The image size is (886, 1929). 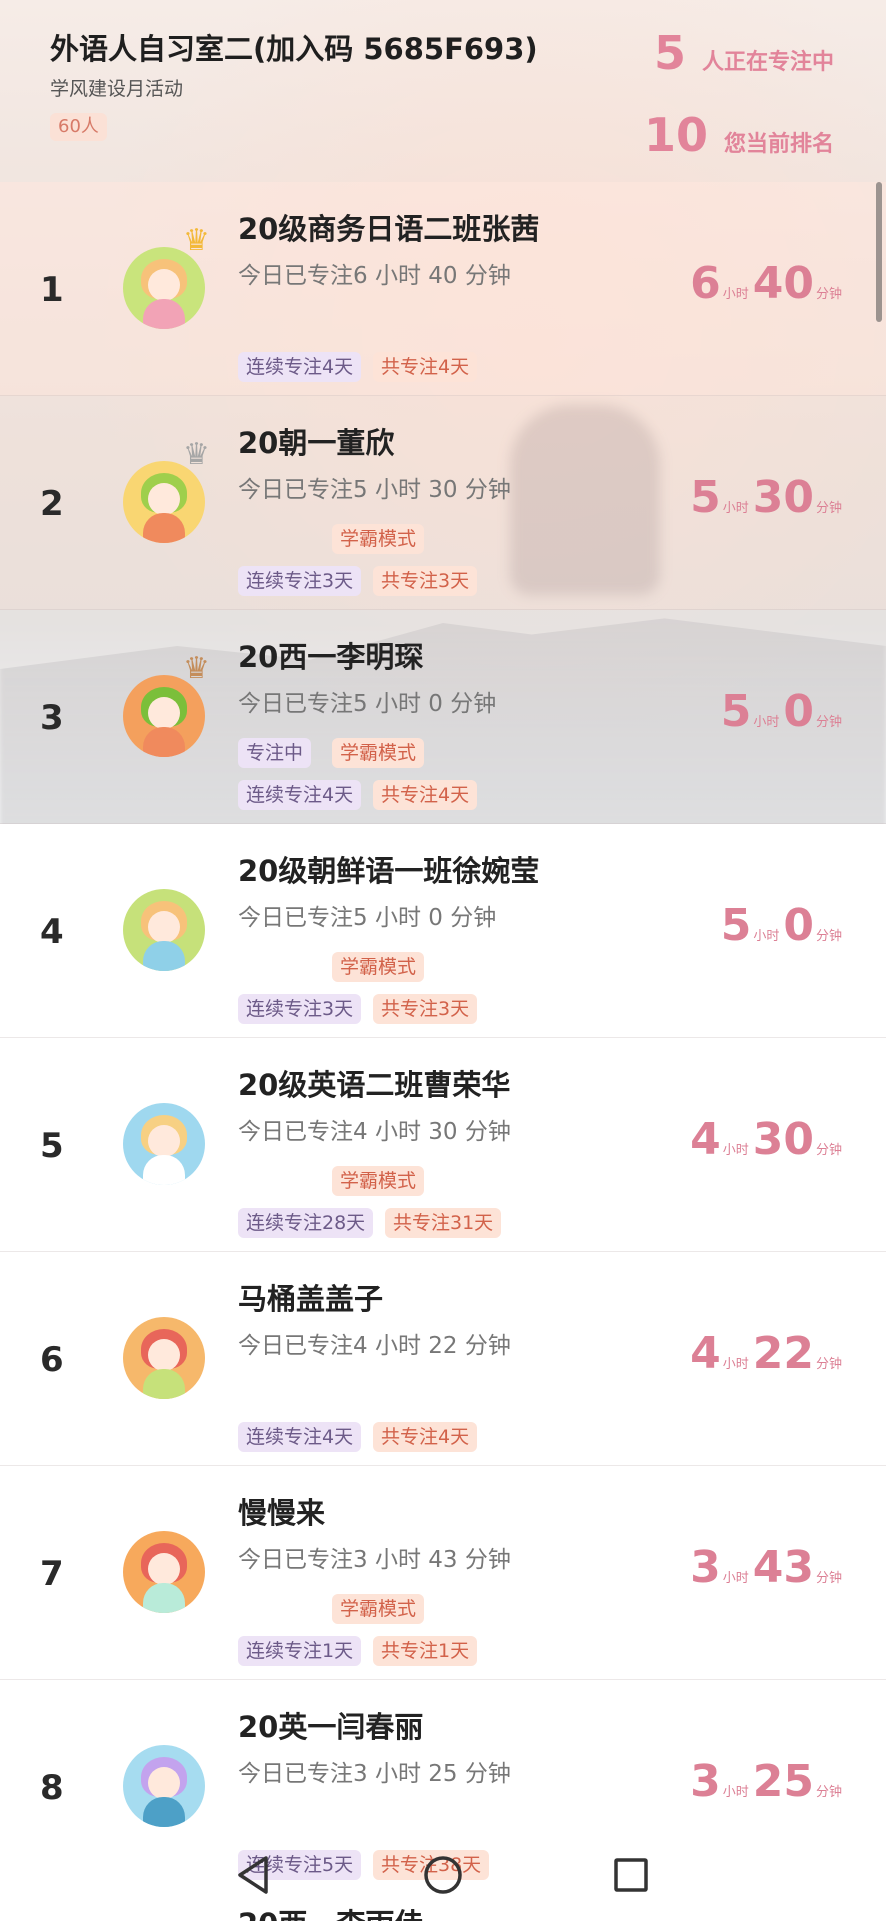 I want to click on member-count-badge: 60人, so click(x=78, y=127).